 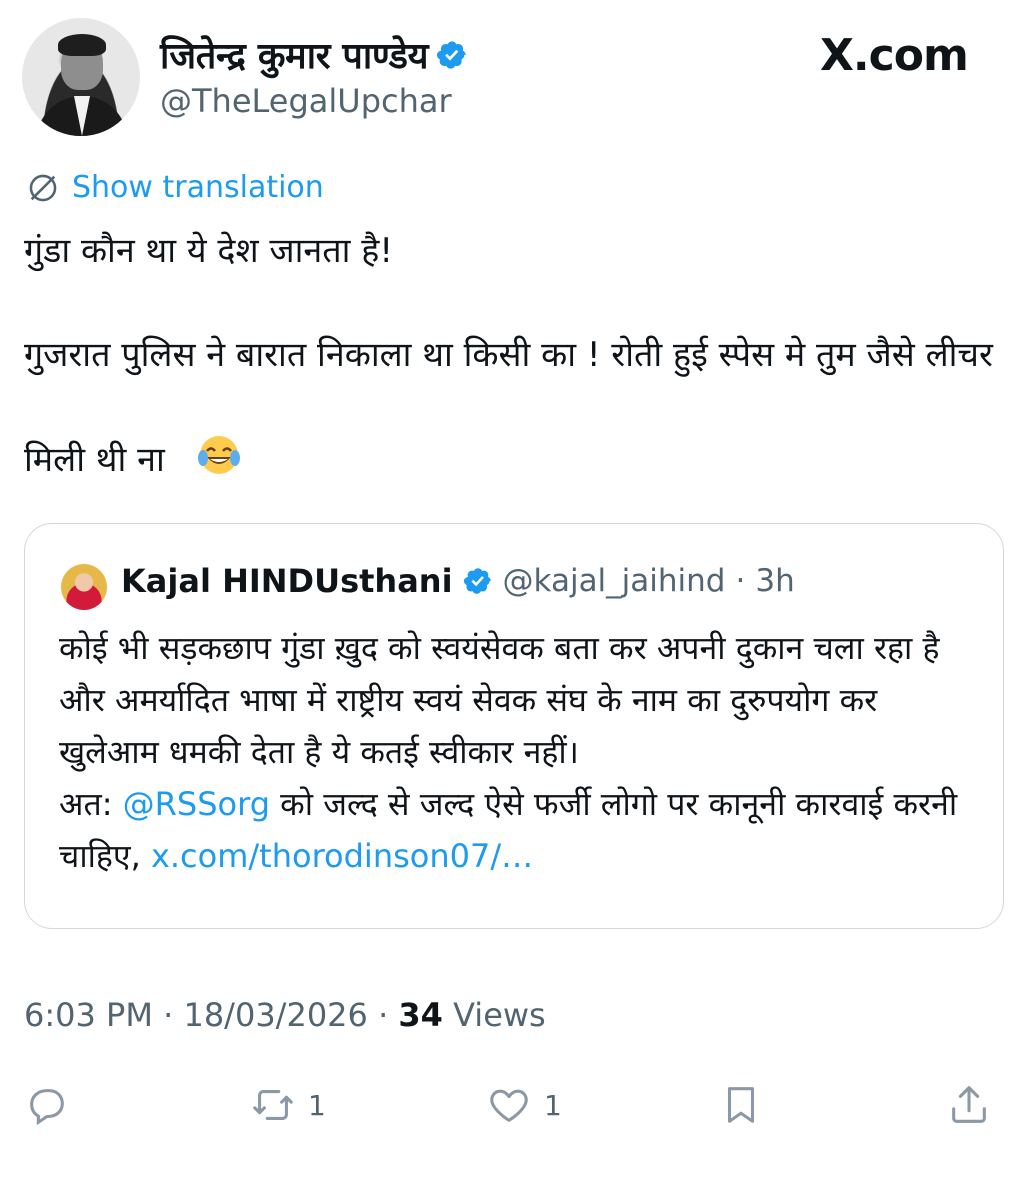 I want to click on bookmark-button, so click(x=741, y=1105).